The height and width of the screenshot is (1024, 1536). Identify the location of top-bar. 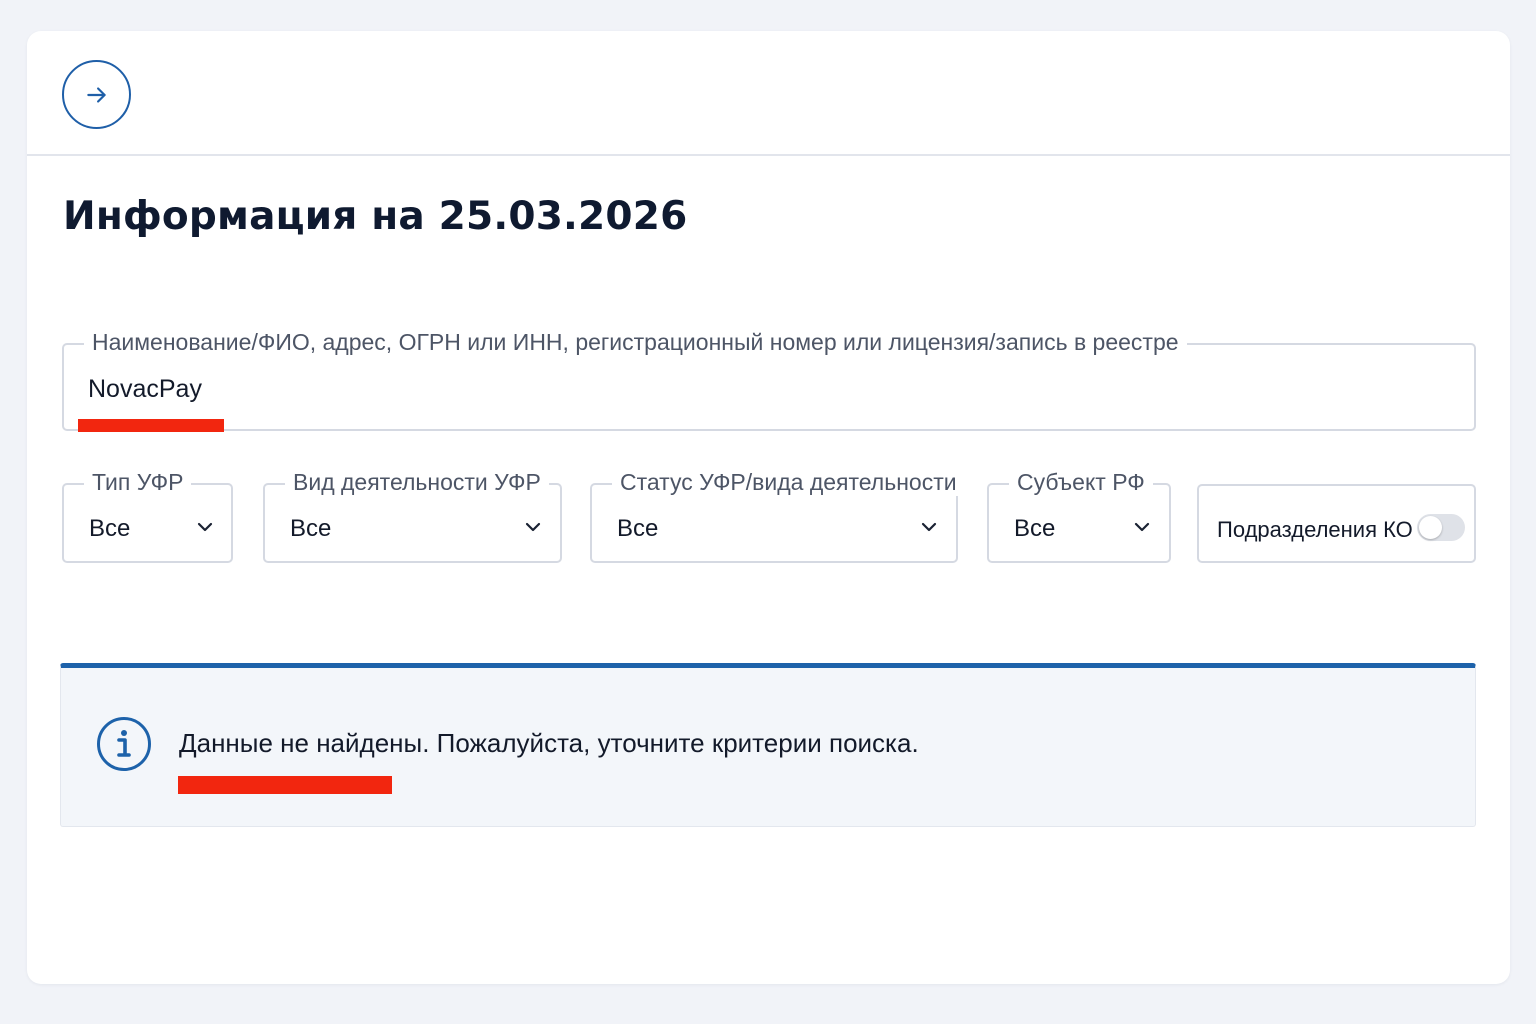
(768, 93).